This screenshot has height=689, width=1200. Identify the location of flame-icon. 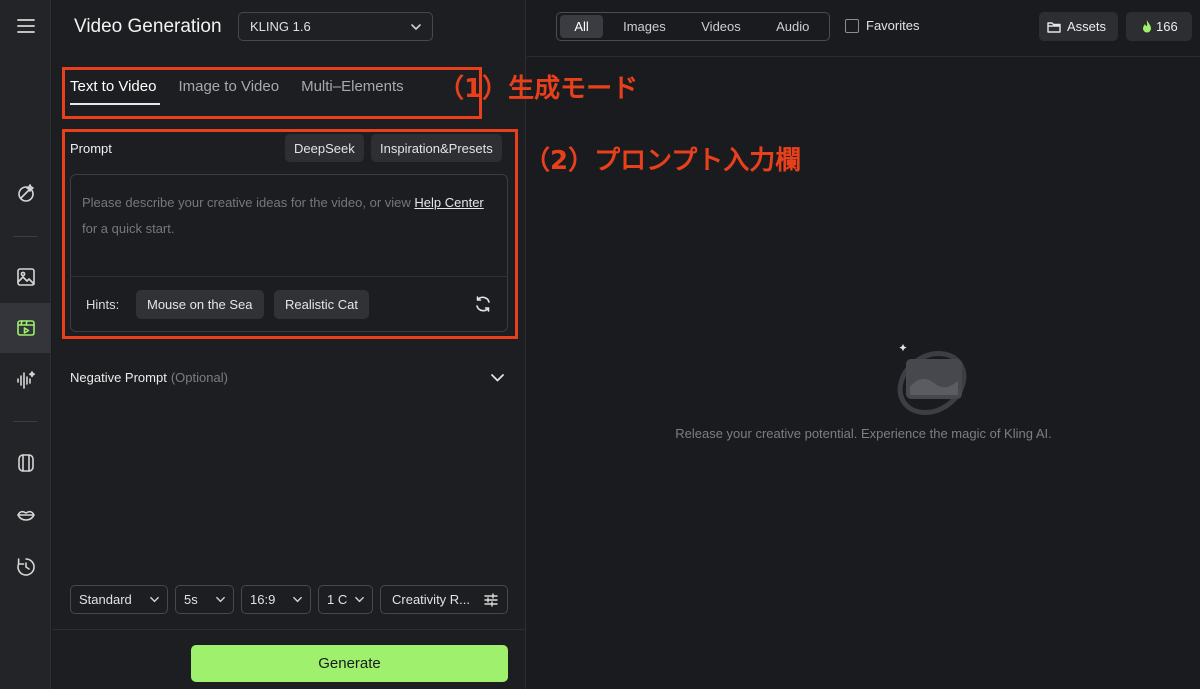
(1147, 26).